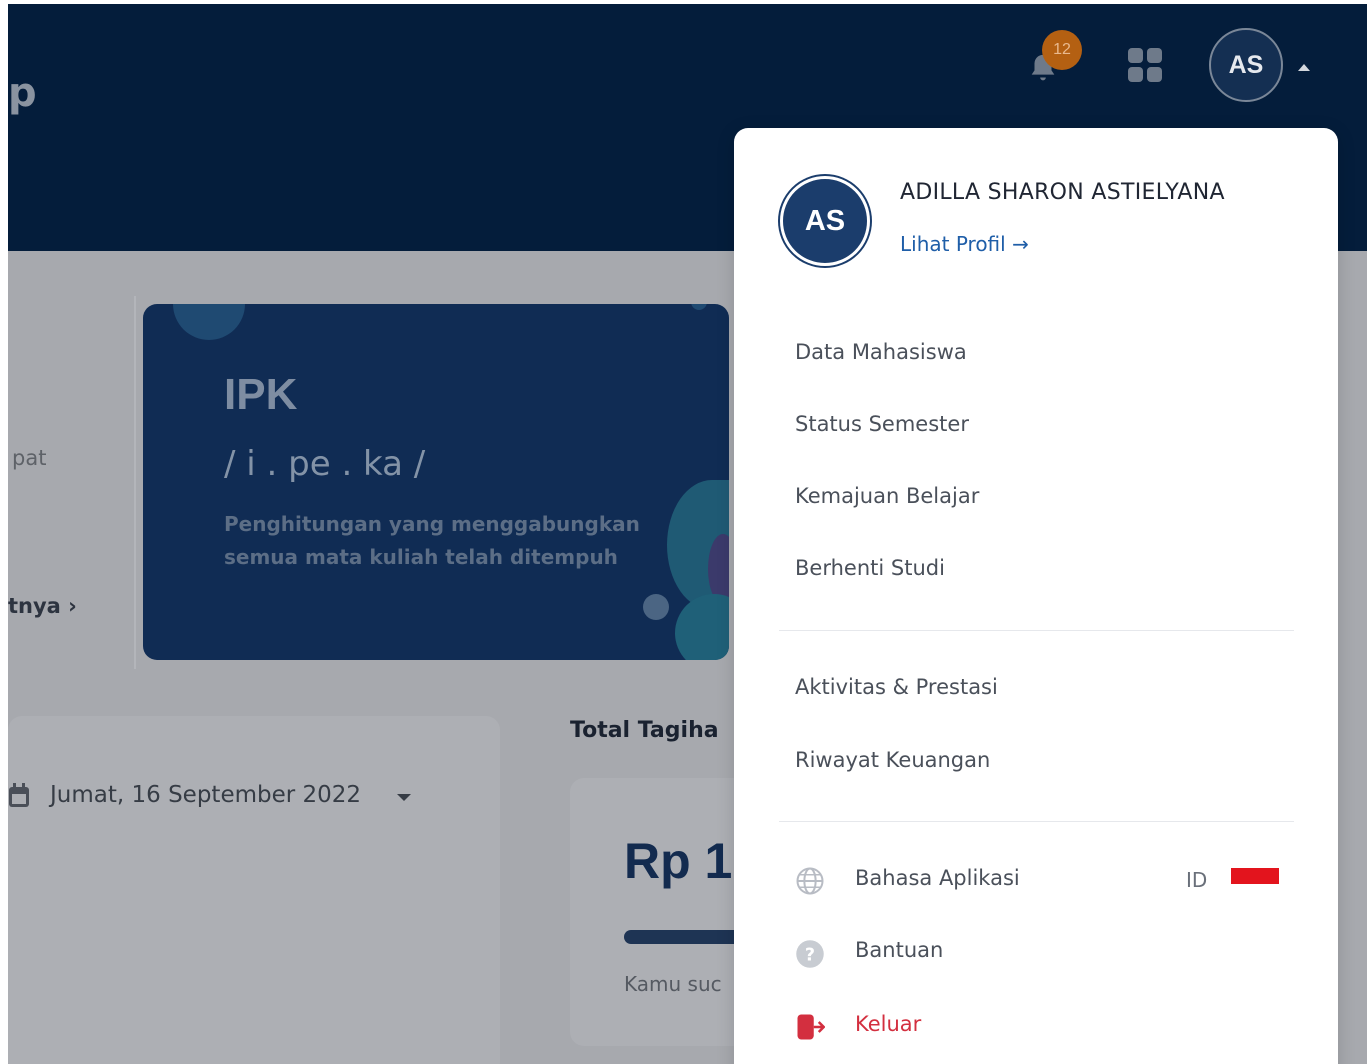 Image resolution: width=1367 pixels, height=1064 pixels. Describe the element at coordinates (325, 464) in the screenshot. I see `ipk-phonetic: / i . pe . ka /` at that location.